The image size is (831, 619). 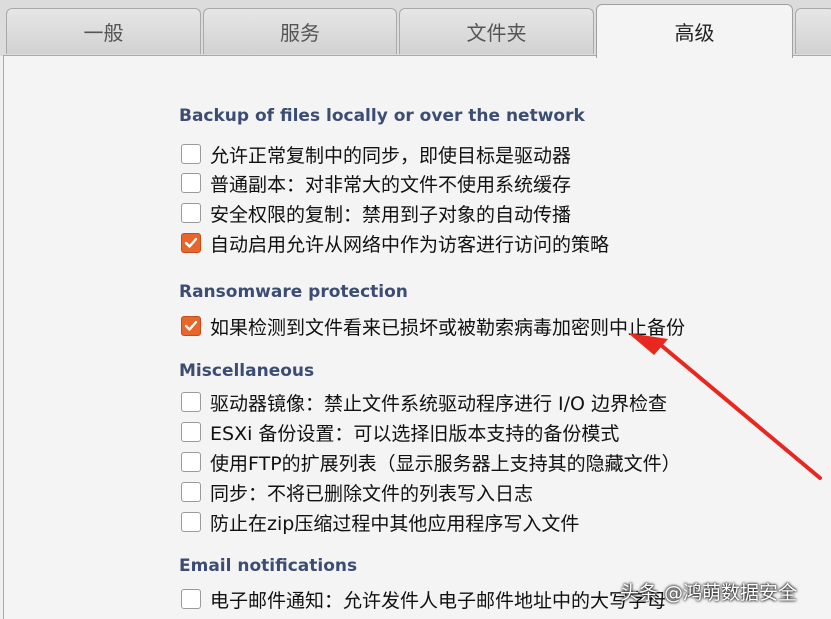 I want to click on tab-bar: 一般 服务 文件夹 高级, so click(x=415, y=29).